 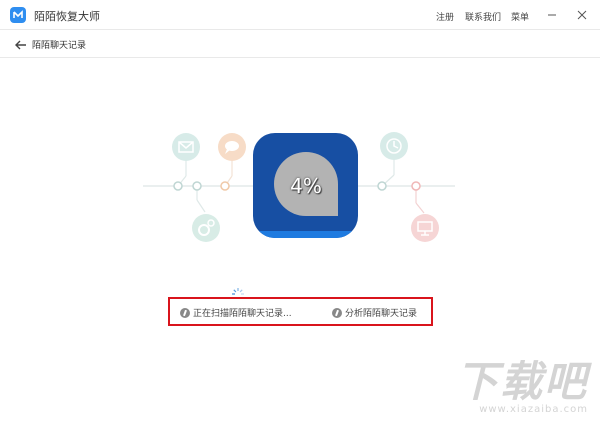 What do you see at coordinates (305, 234) in the screenshot?
I see `tile-stripe` at bounding box center [305, 234].